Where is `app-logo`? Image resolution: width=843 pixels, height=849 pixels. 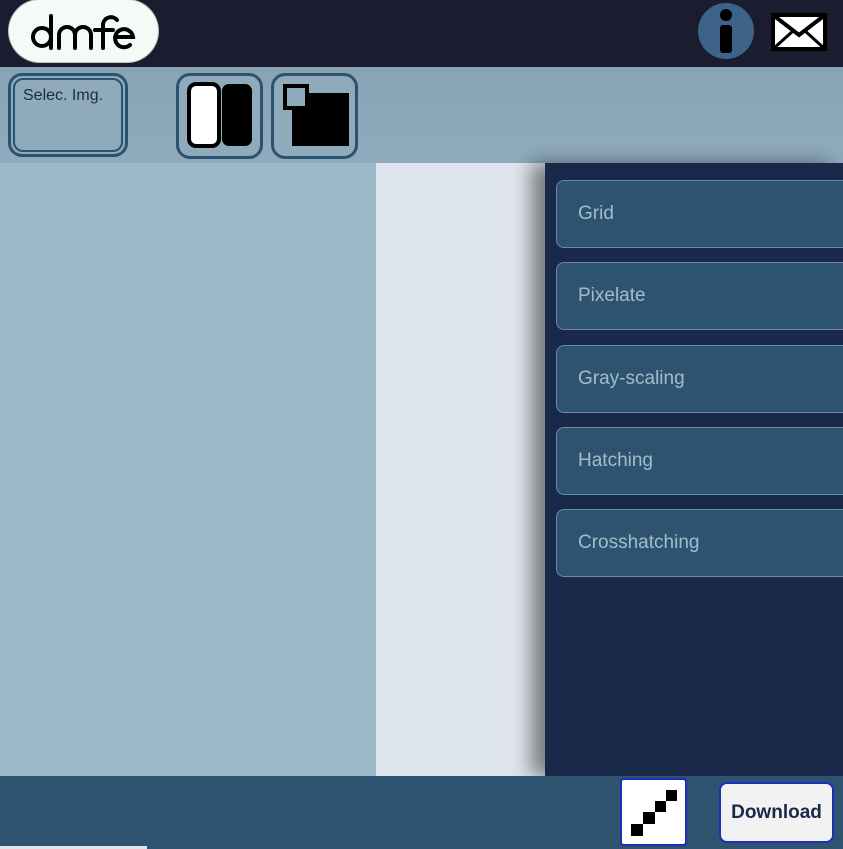 app-logo is located at coordinates (83, 31).